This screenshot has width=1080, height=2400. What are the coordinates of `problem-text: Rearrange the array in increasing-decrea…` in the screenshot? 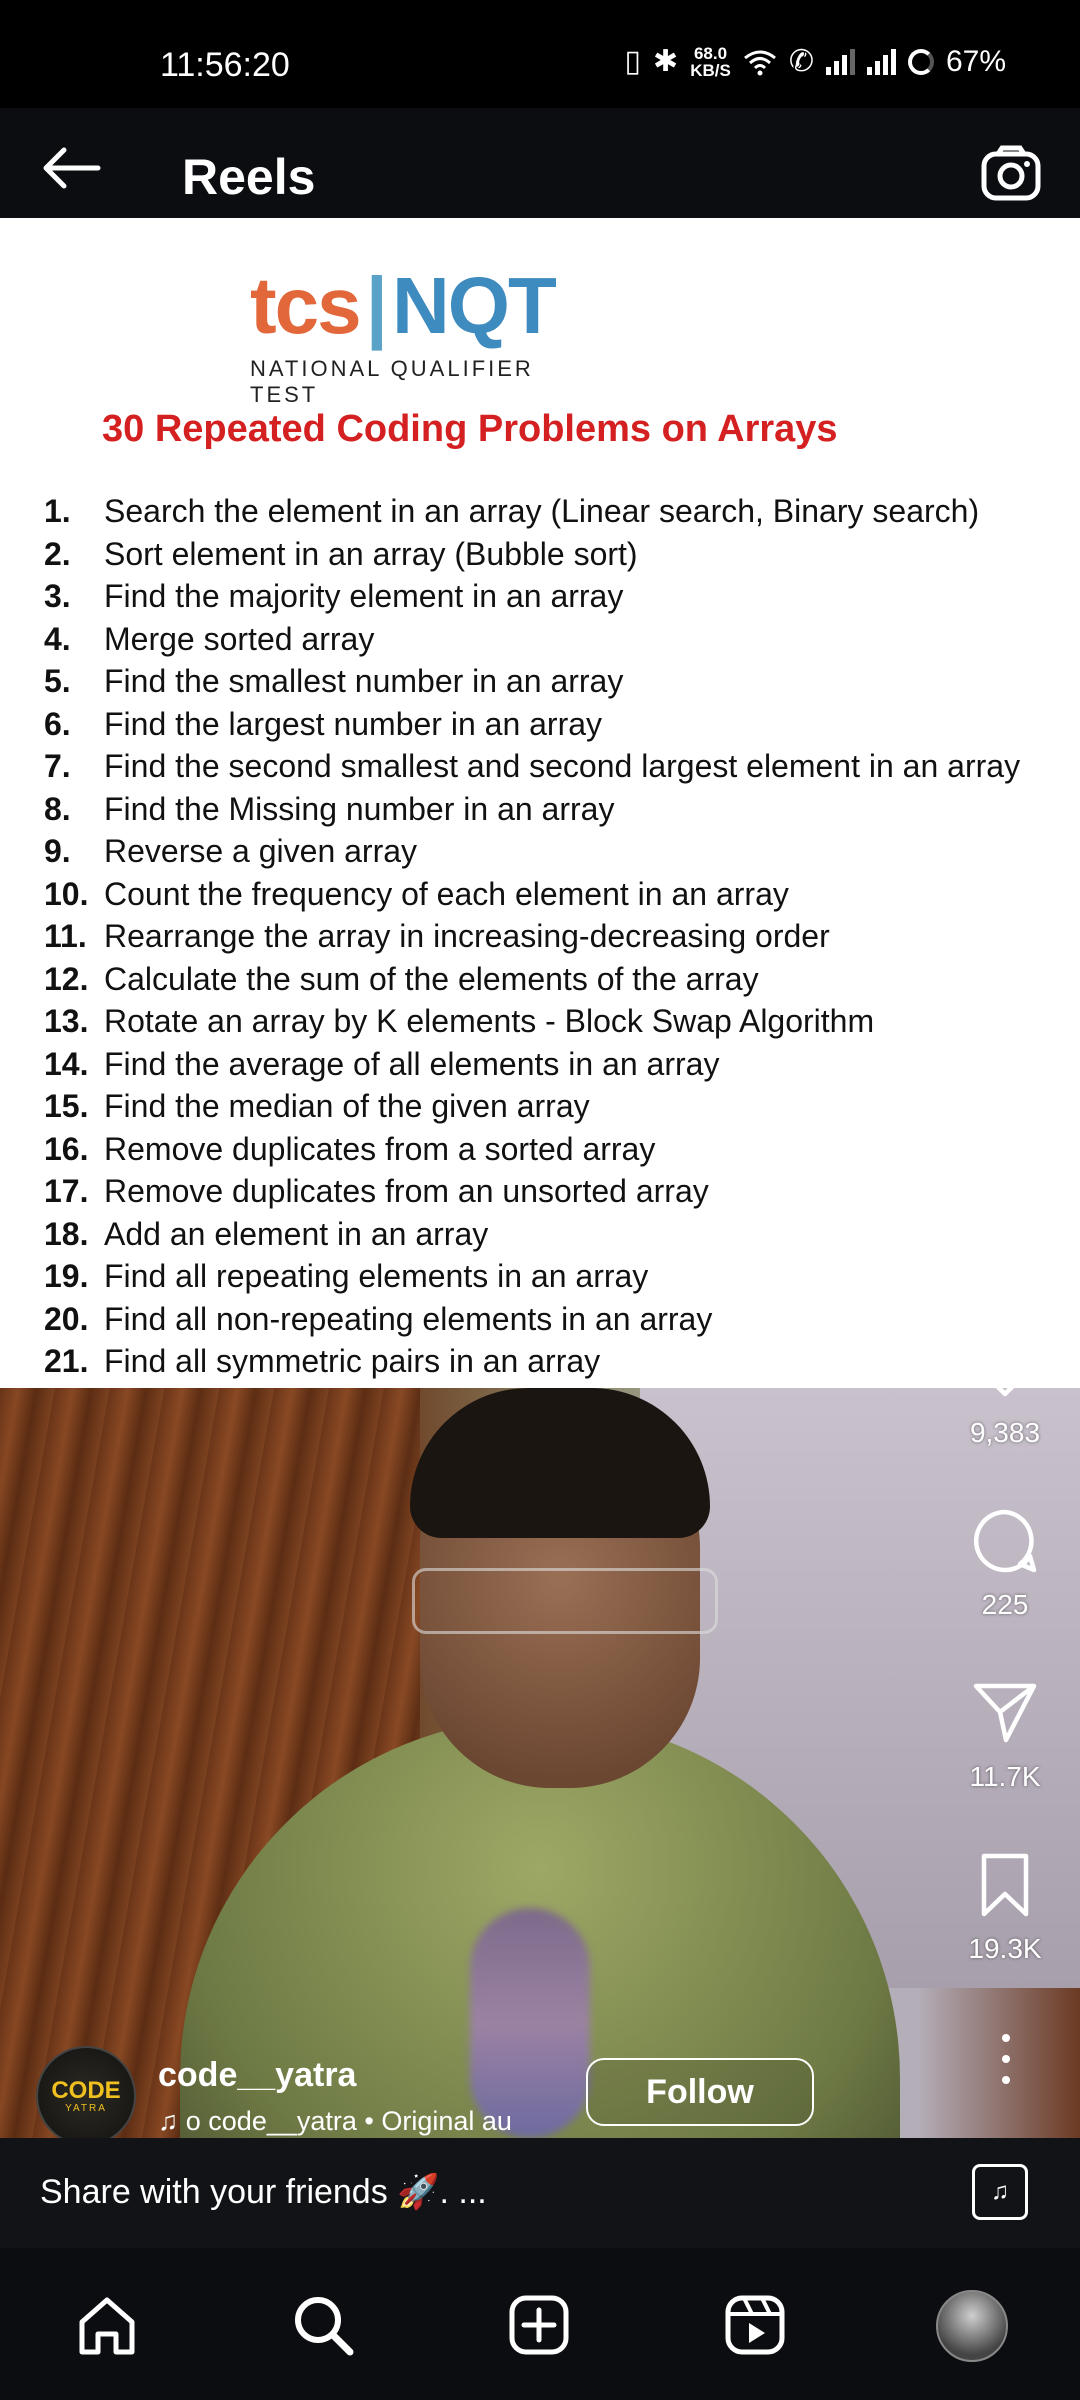 It's located at (467, 936).